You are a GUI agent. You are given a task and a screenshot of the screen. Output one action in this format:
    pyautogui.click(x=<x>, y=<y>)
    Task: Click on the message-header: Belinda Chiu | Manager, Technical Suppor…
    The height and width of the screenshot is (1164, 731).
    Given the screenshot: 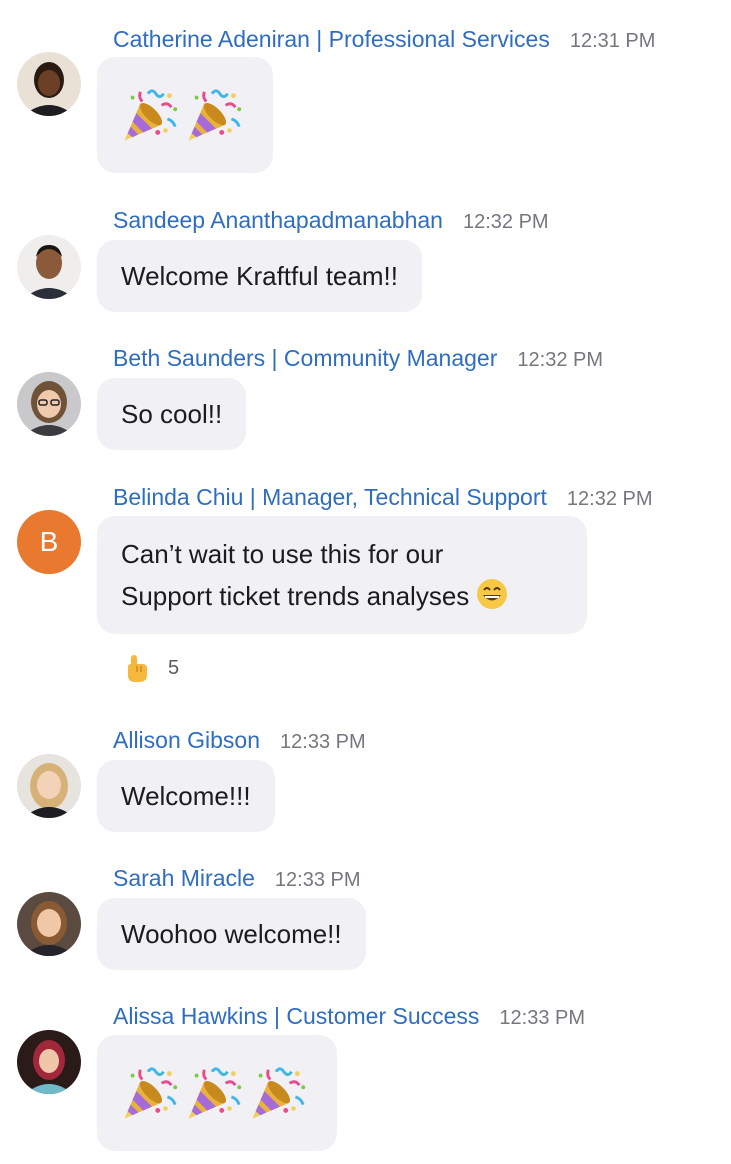 What is the action you would take?
    pyautogui.click(x=383, y=499)
    